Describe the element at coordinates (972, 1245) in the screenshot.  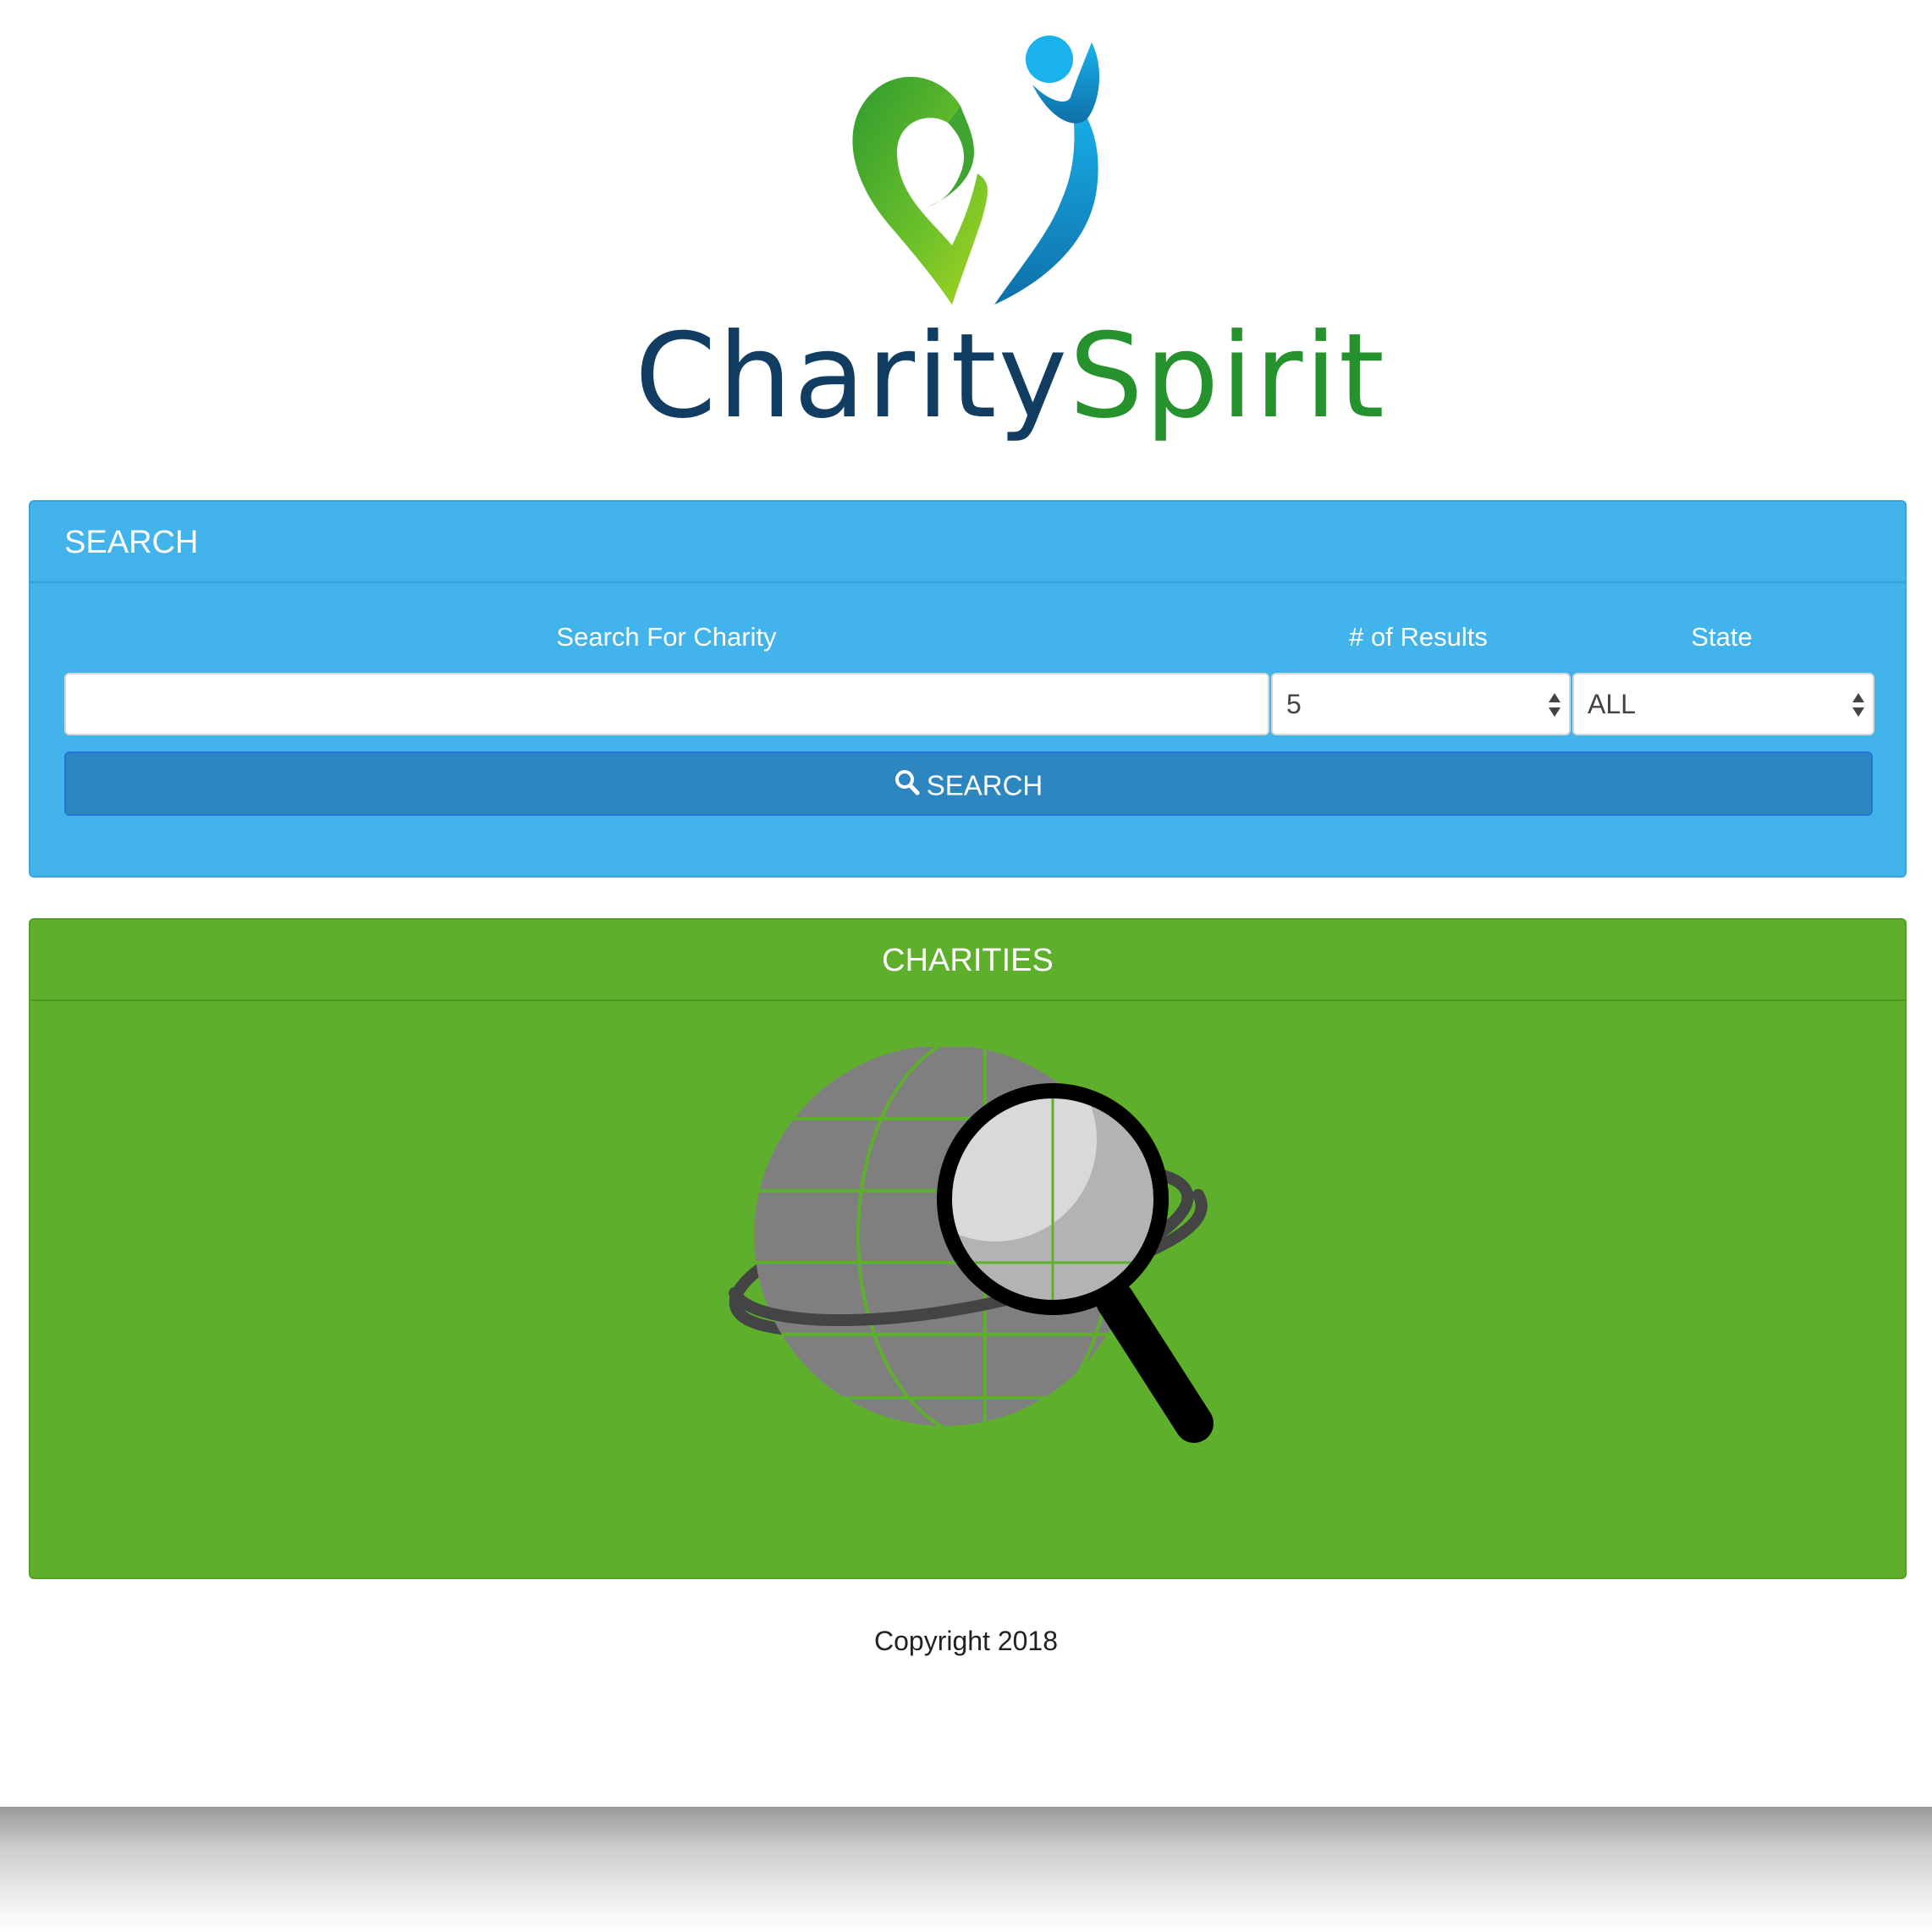
I see `globe-magnifier-icon` at that location.